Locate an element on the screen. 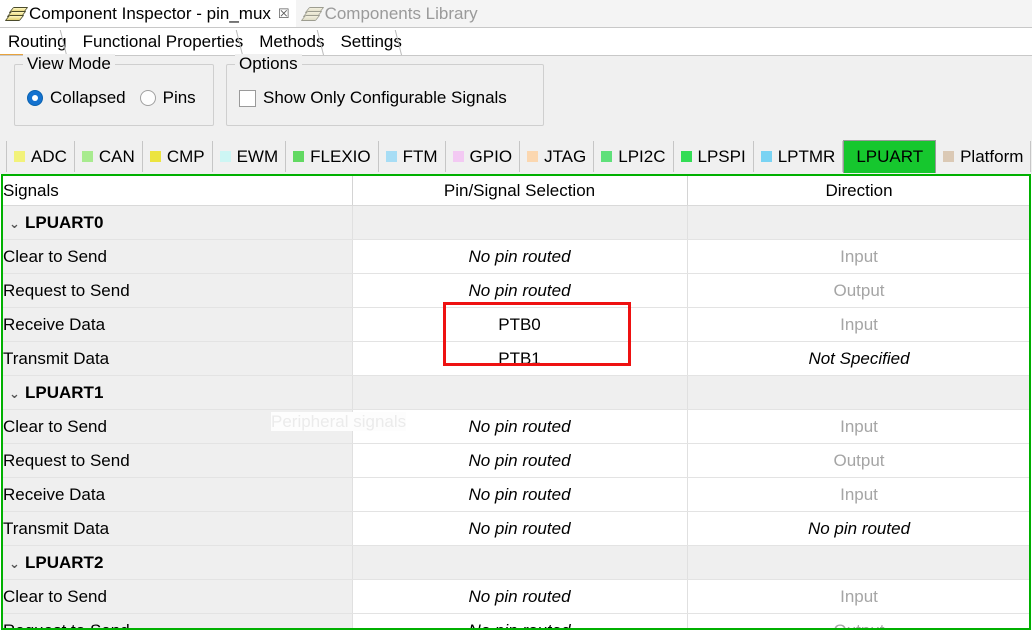 This screenshot has width=1032, height=642. radio-collapsed: Collapsed is located at coordinates (76, 98).